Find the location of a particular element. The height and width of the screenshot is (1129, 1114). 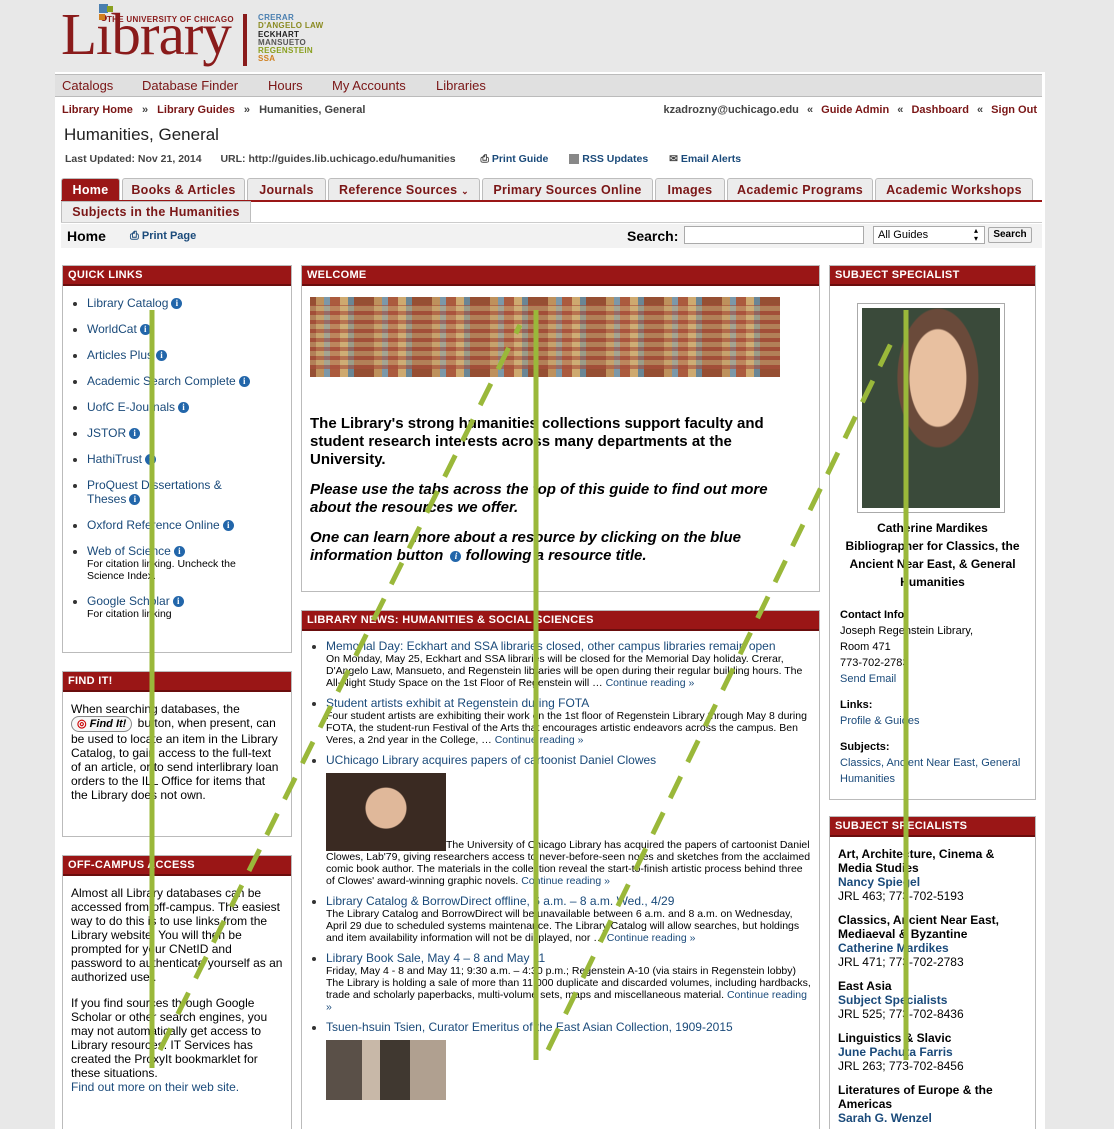

tab-academic-programs: Academic Programs is located at coordinates (800, 189).